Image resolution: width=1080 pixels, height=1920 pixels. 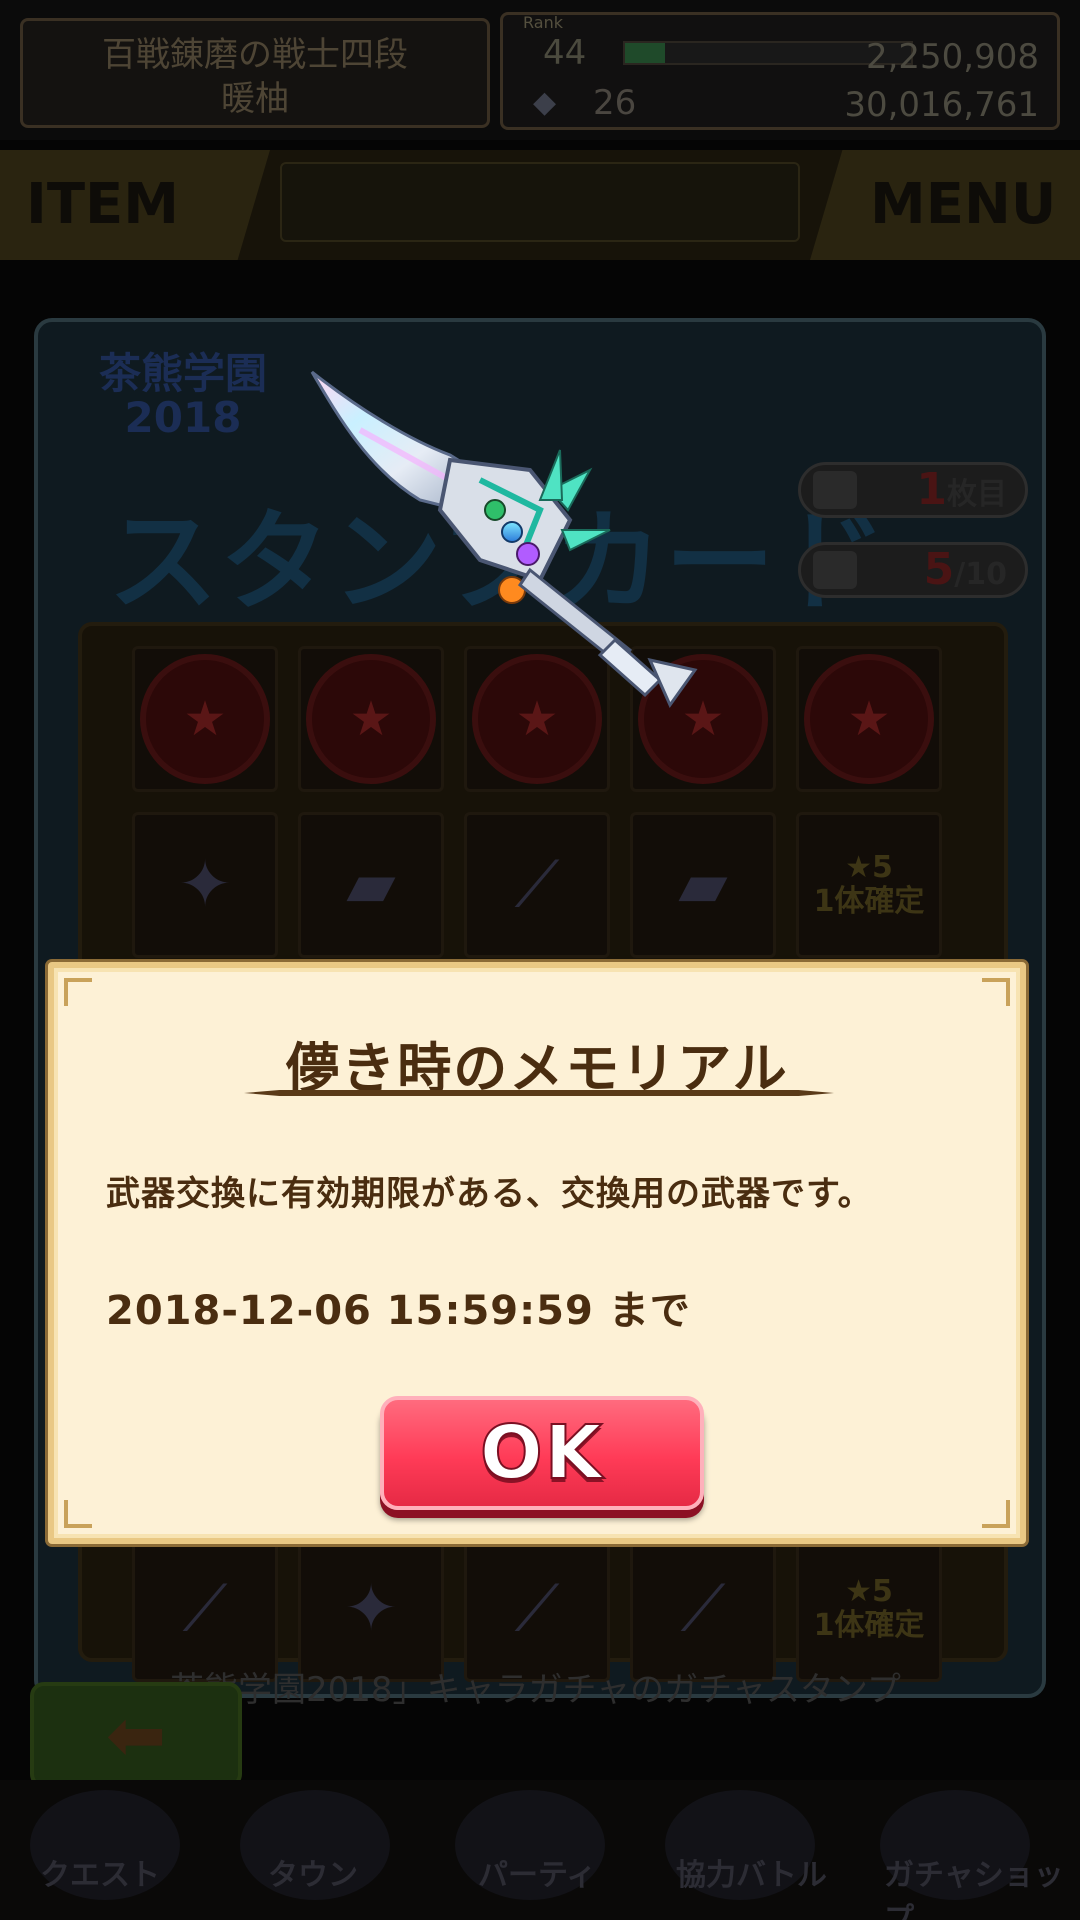 I want to click on ok-button-label: OK, so click(x=542, y=1453).